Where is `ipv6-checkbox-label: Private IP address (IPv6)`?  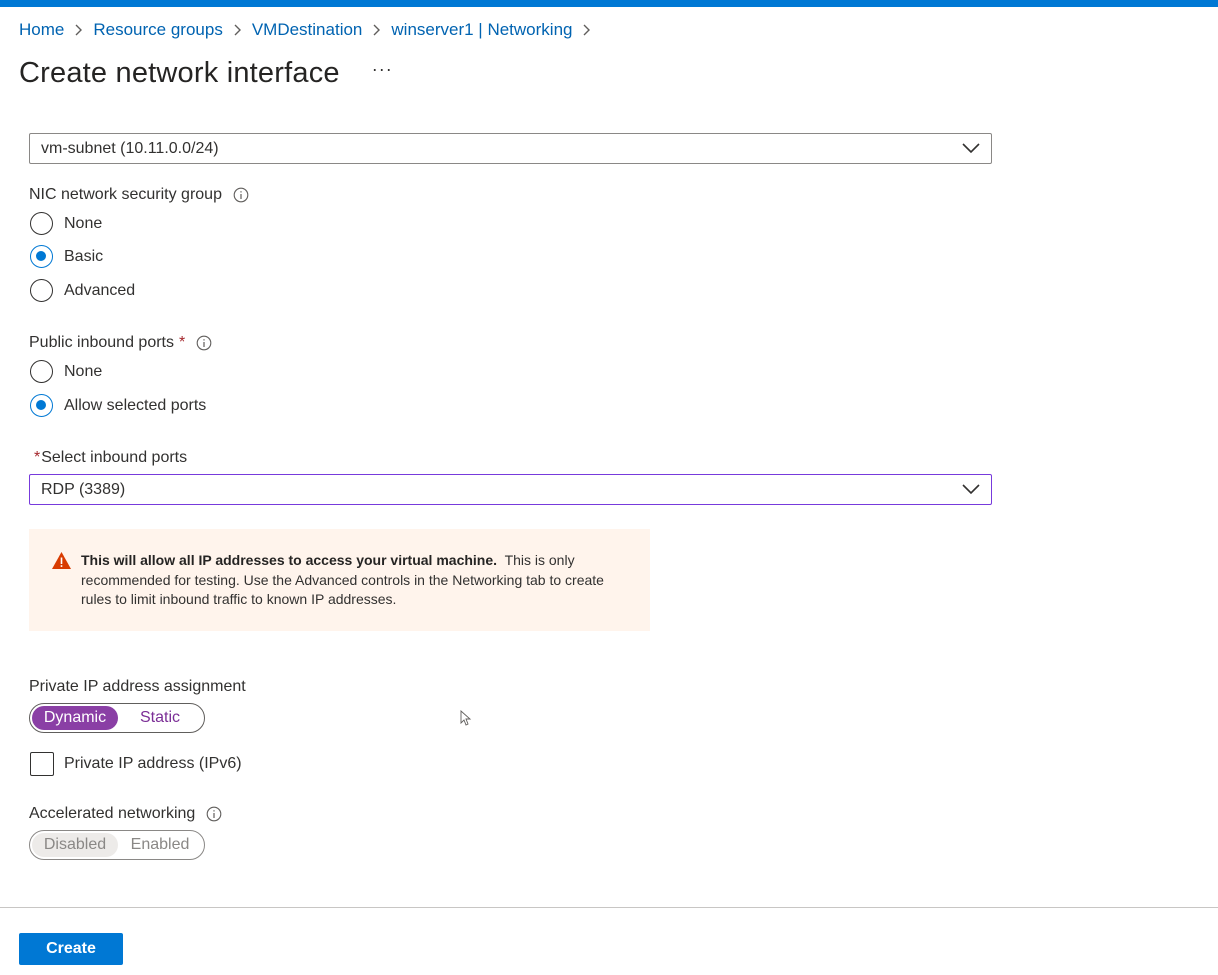
ipv6-checkbox-label: Private IP address (IPv6) is located at coordinates (153, 763).